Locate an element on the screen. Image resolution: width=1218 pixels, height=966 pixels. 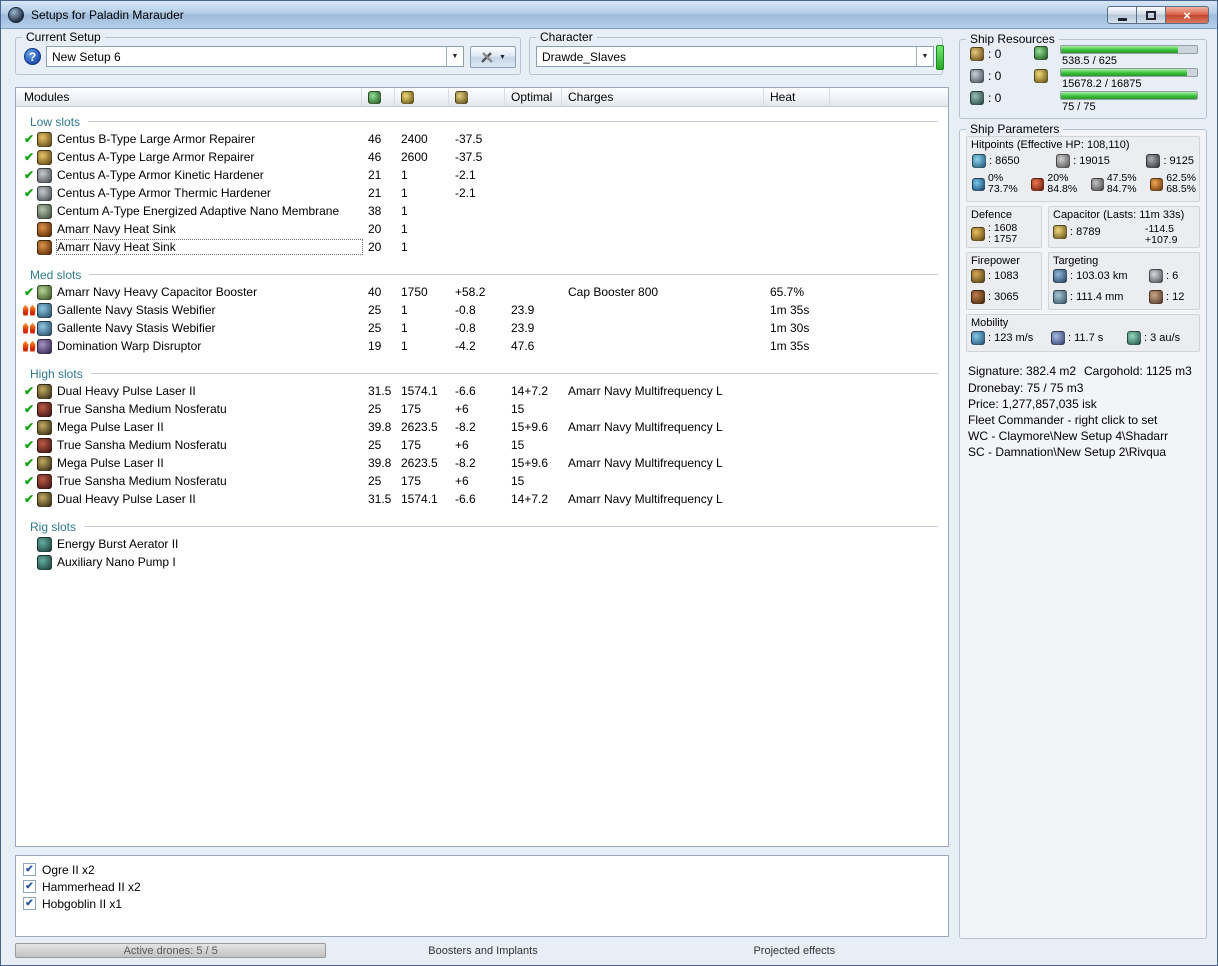
capacitor-column-icon is located at coordinates (461, 97).